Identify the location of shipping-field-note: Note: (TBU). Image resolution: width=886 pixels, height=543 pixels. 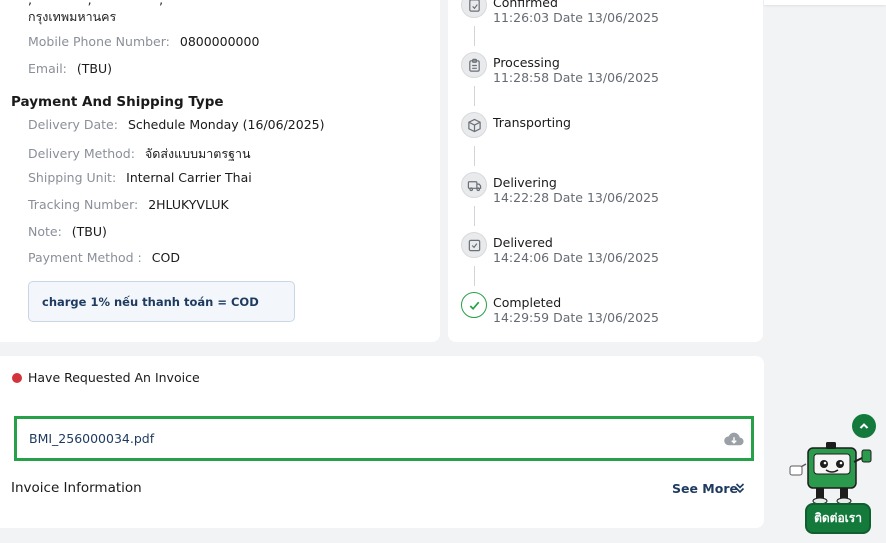
(67, 231).